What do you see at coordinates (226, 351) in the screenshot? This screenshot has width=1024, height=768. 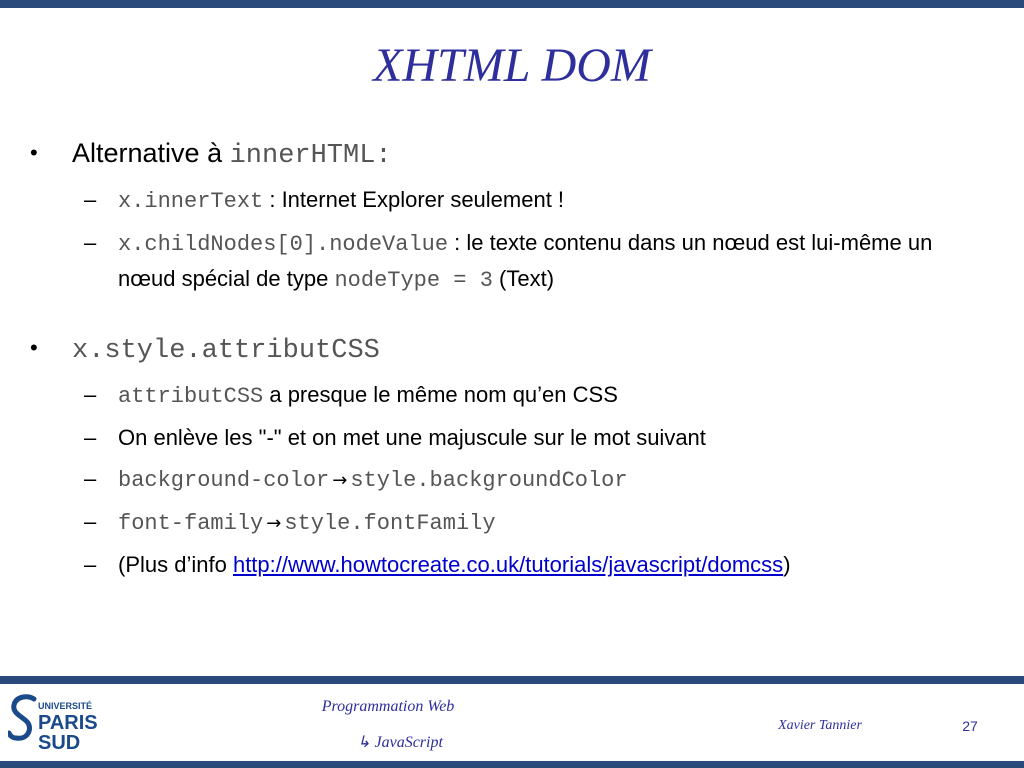 I see `code-style-attribut: x.style.attributCSS` at bounding box center [226, 351].